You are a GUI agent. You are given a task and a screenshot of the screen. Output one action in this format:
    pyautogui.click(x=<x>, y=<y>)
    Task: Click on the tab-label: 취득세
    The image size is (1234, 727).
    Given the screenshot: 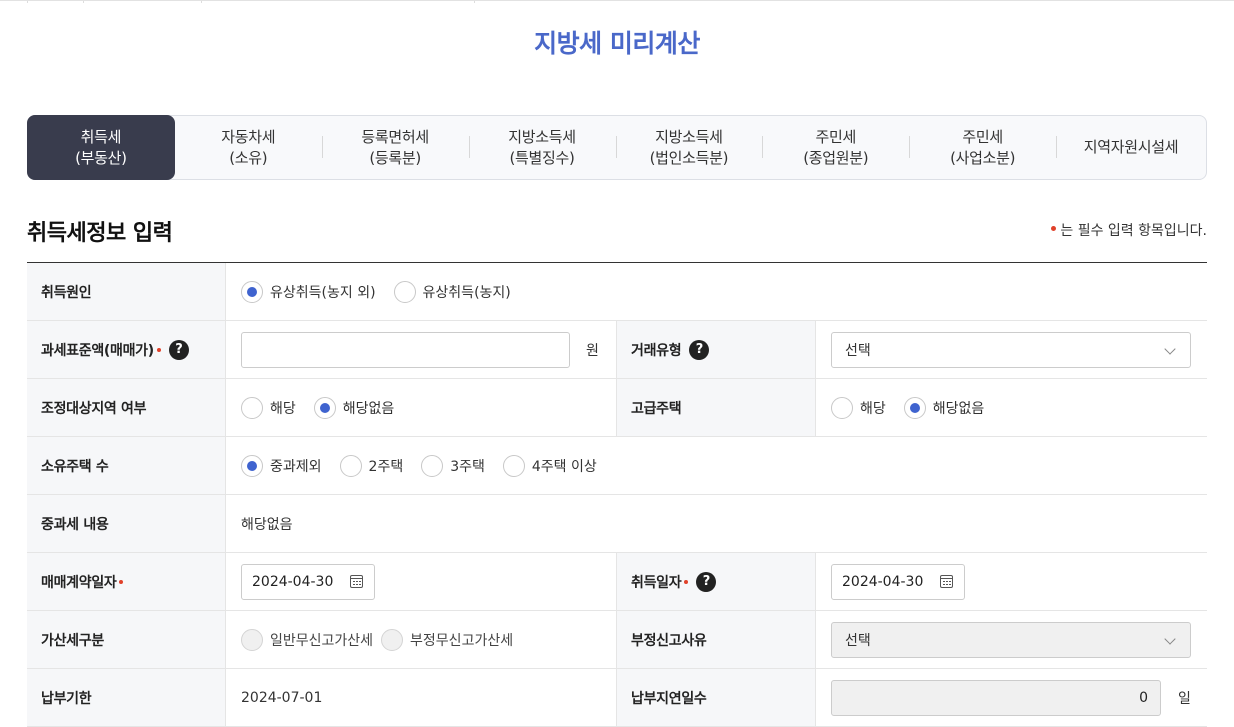 What is the action you would take?
    pyautogui.click(x=101, y=136)
    